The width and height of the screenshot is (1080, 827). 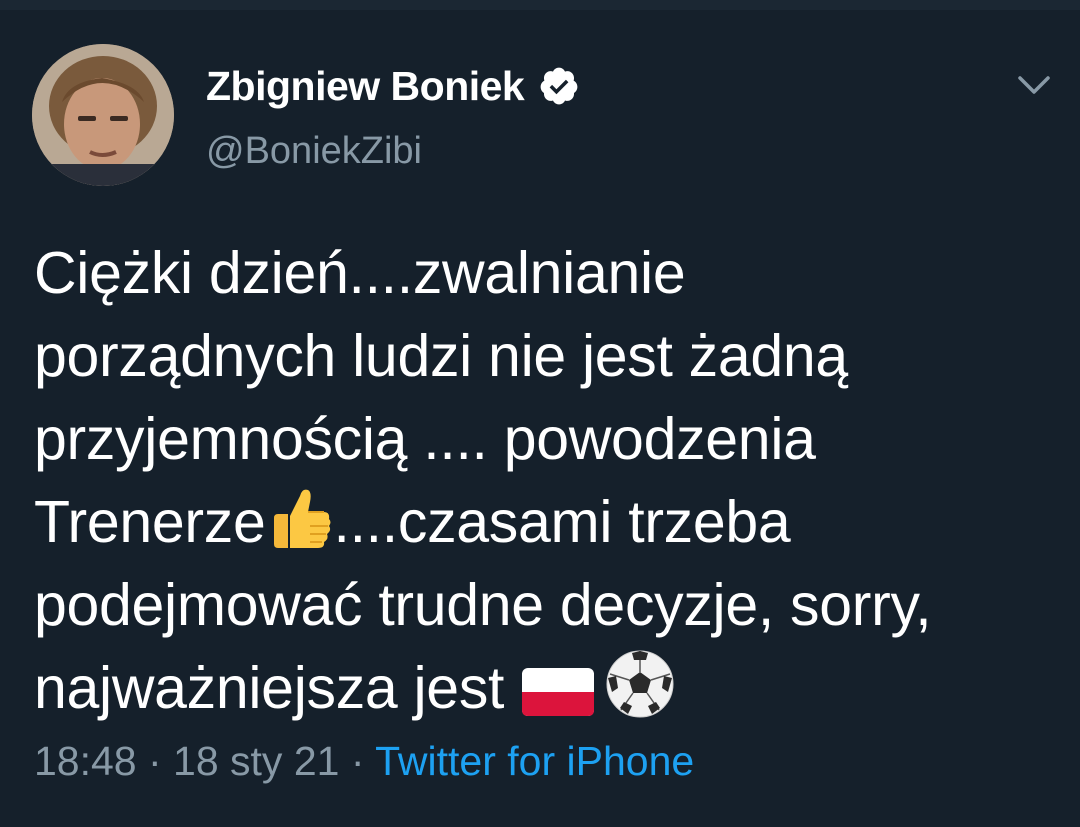 What do you see at coordinates (558, 692) in the screenshot?
I see `poland-flag-icon` at bounding box center [558, 692].